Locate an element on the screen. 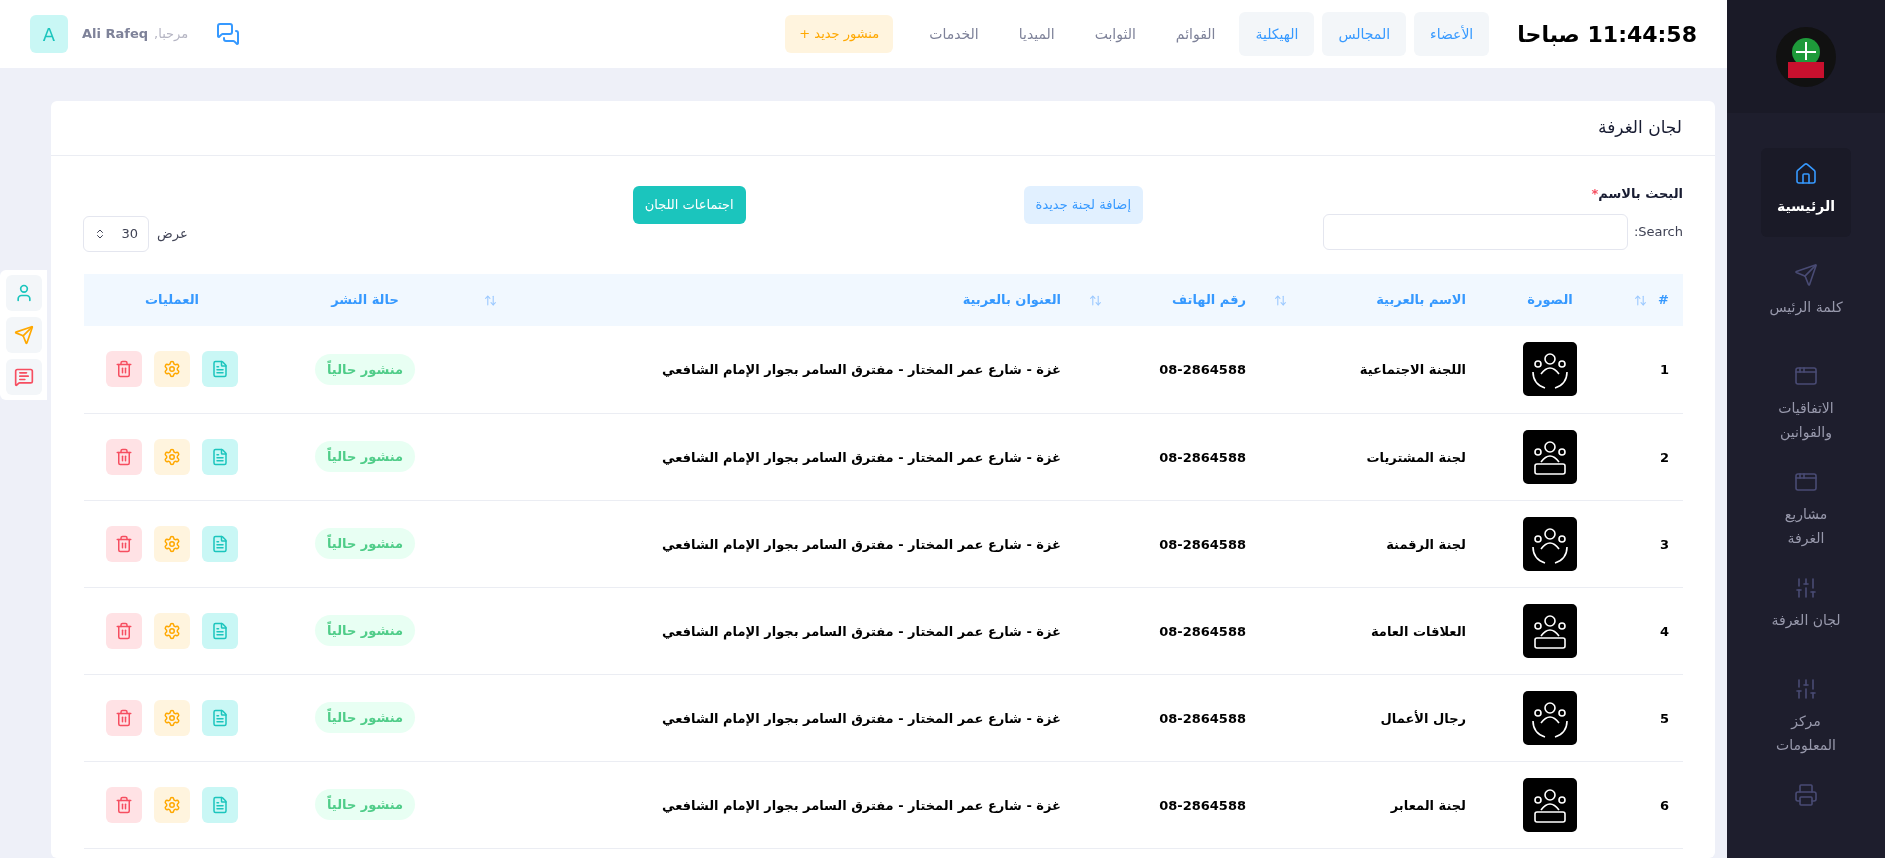 The height and width of the screenshot is (858, 1885). committee-name: لجنة المعابر is located at coordinates (1428, 805).